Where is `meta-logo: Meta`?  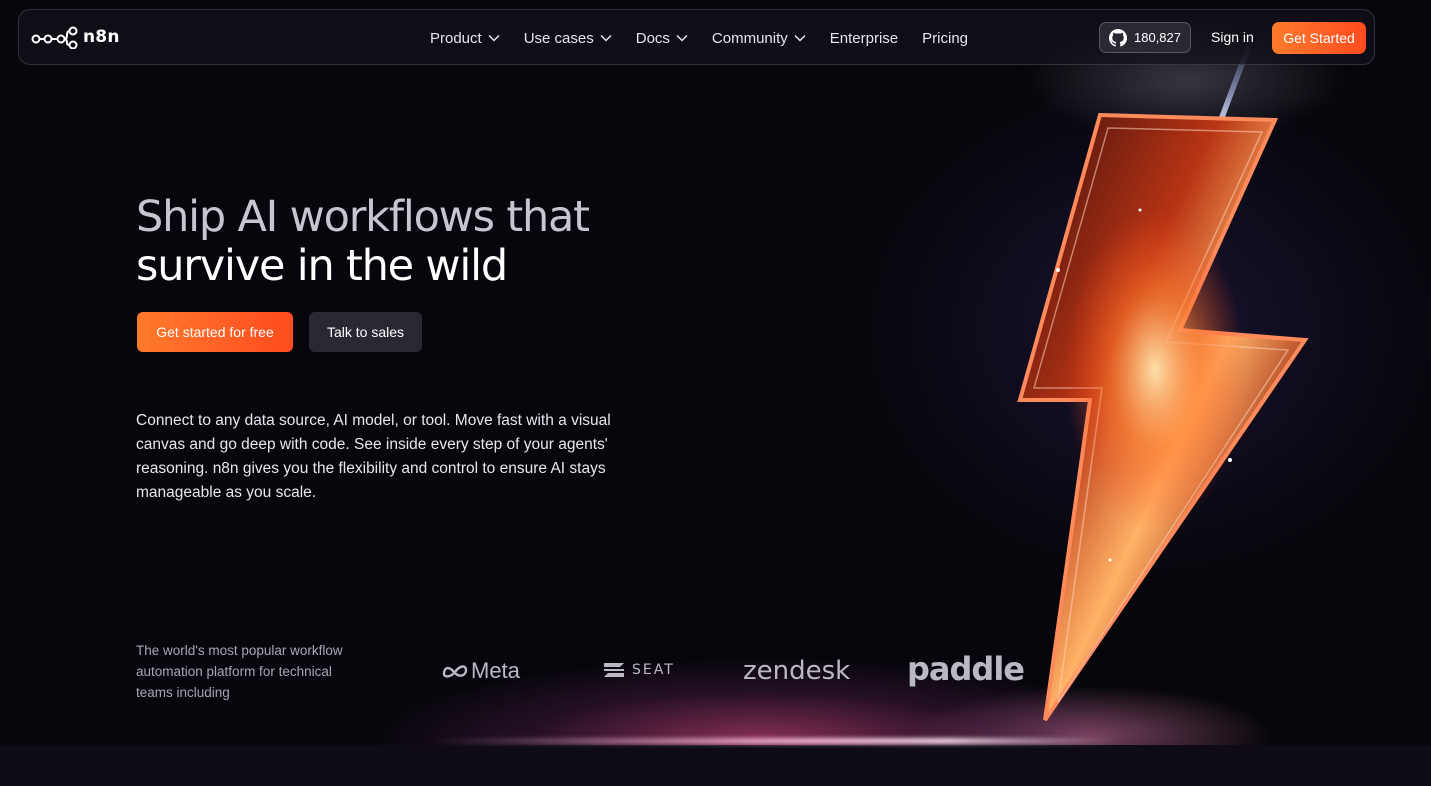
meta-logo: Meta is located at coordinates (480, 671).